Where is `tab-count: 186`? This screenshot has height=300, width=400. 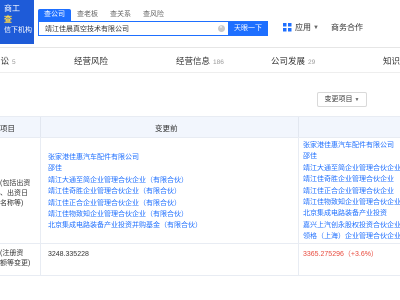 tab-count: 186 is located at coordinates (218, 62).